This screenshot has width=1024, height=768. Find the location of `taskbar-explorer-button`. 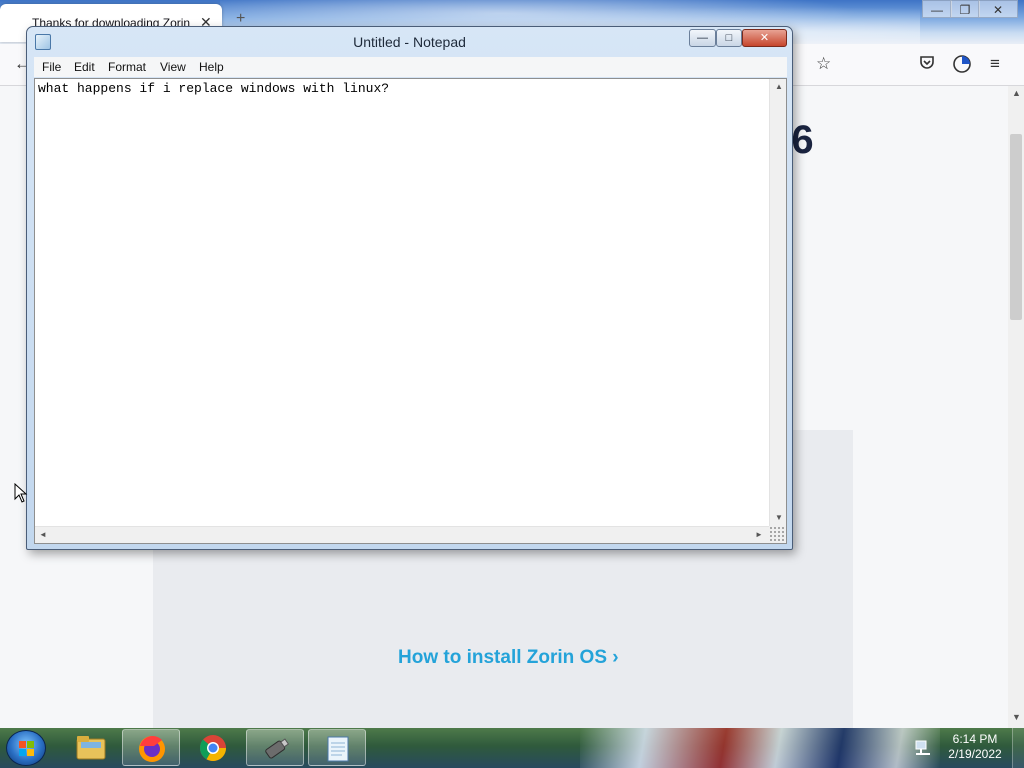

taskbar-explorer-button is located at coordinates (91, 747).